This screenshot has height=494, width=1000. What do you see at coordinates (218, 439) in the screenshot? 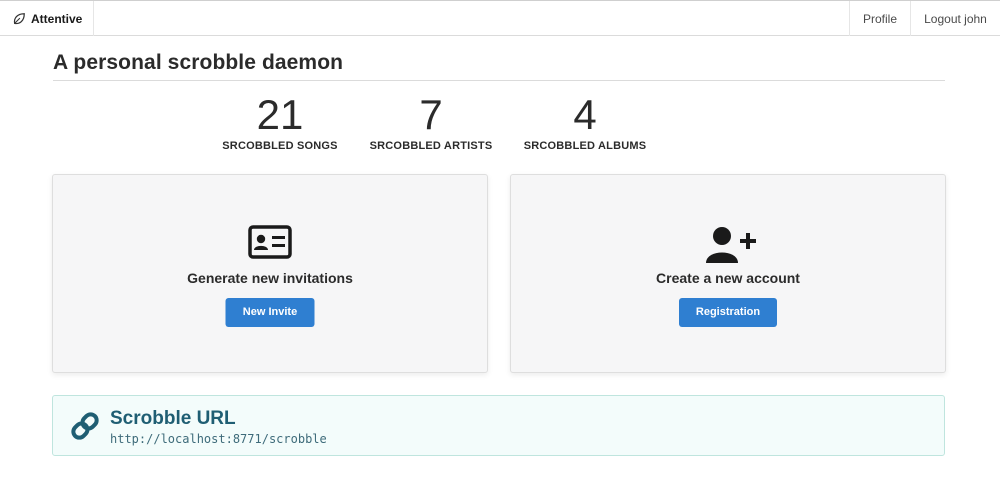
I see `scrobble-url-value: http://localhost:8771/scrobble` at bounding box center [218, 439].